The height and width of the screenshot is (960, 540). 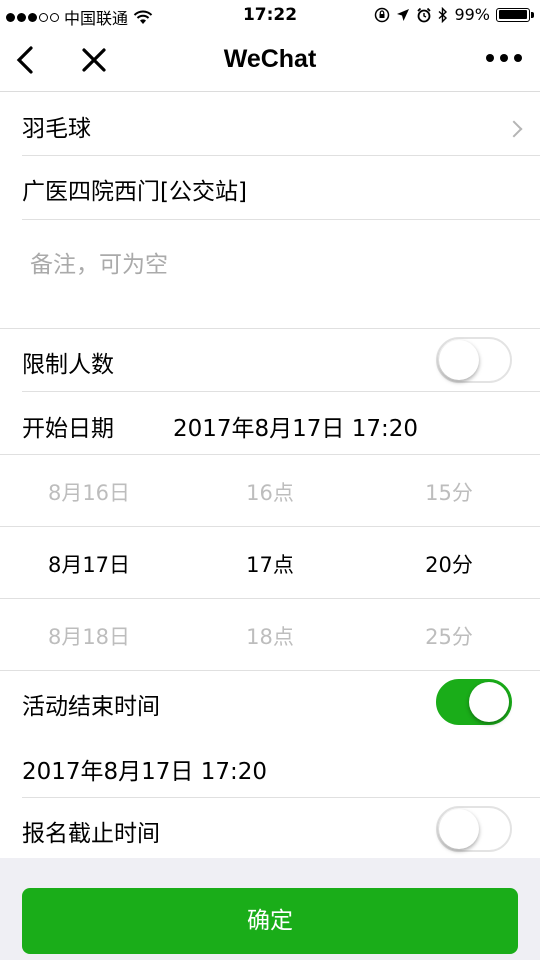 What do you see at coordinates (296, 429) in the screenshot?
I see `start-date-value: 2017年8月17日 17:20` at bounding box center [296, 429].